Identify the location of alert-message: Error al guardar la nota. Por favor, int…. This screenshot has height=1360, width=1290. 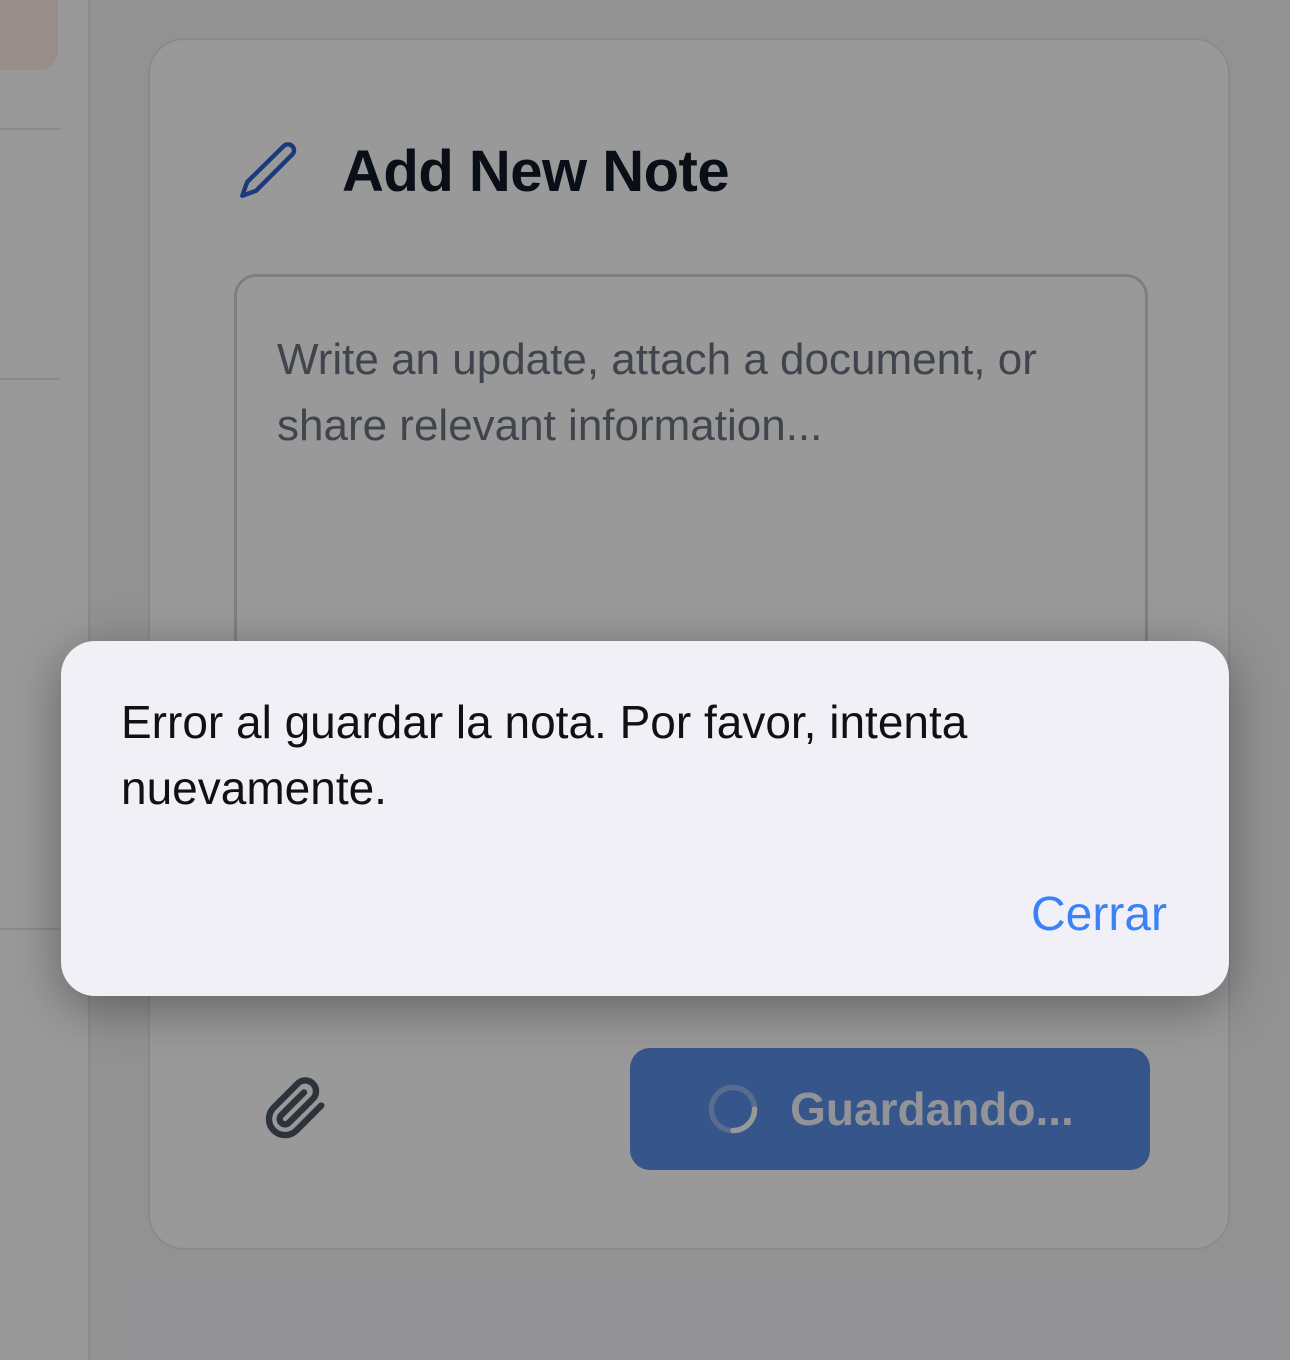
(544, 755).